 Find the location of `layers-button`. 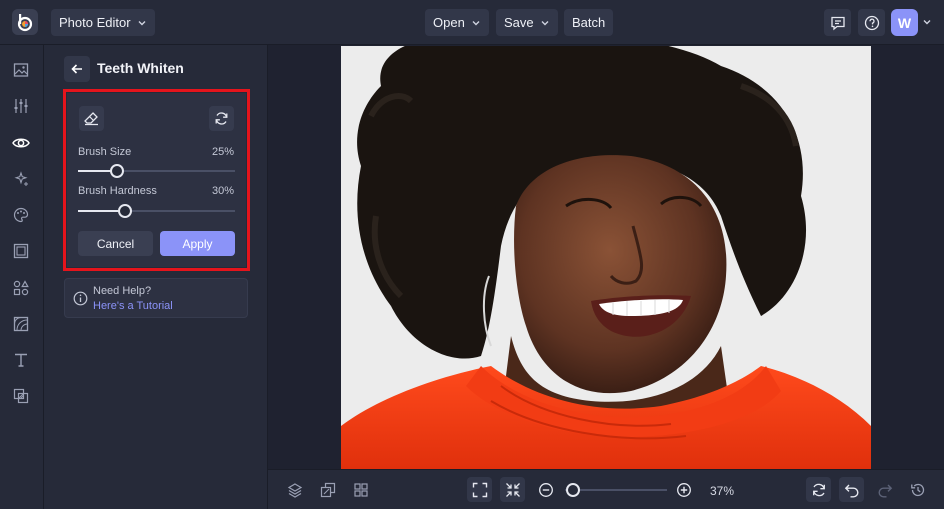

layers-button is located at coordinates (294, 489).